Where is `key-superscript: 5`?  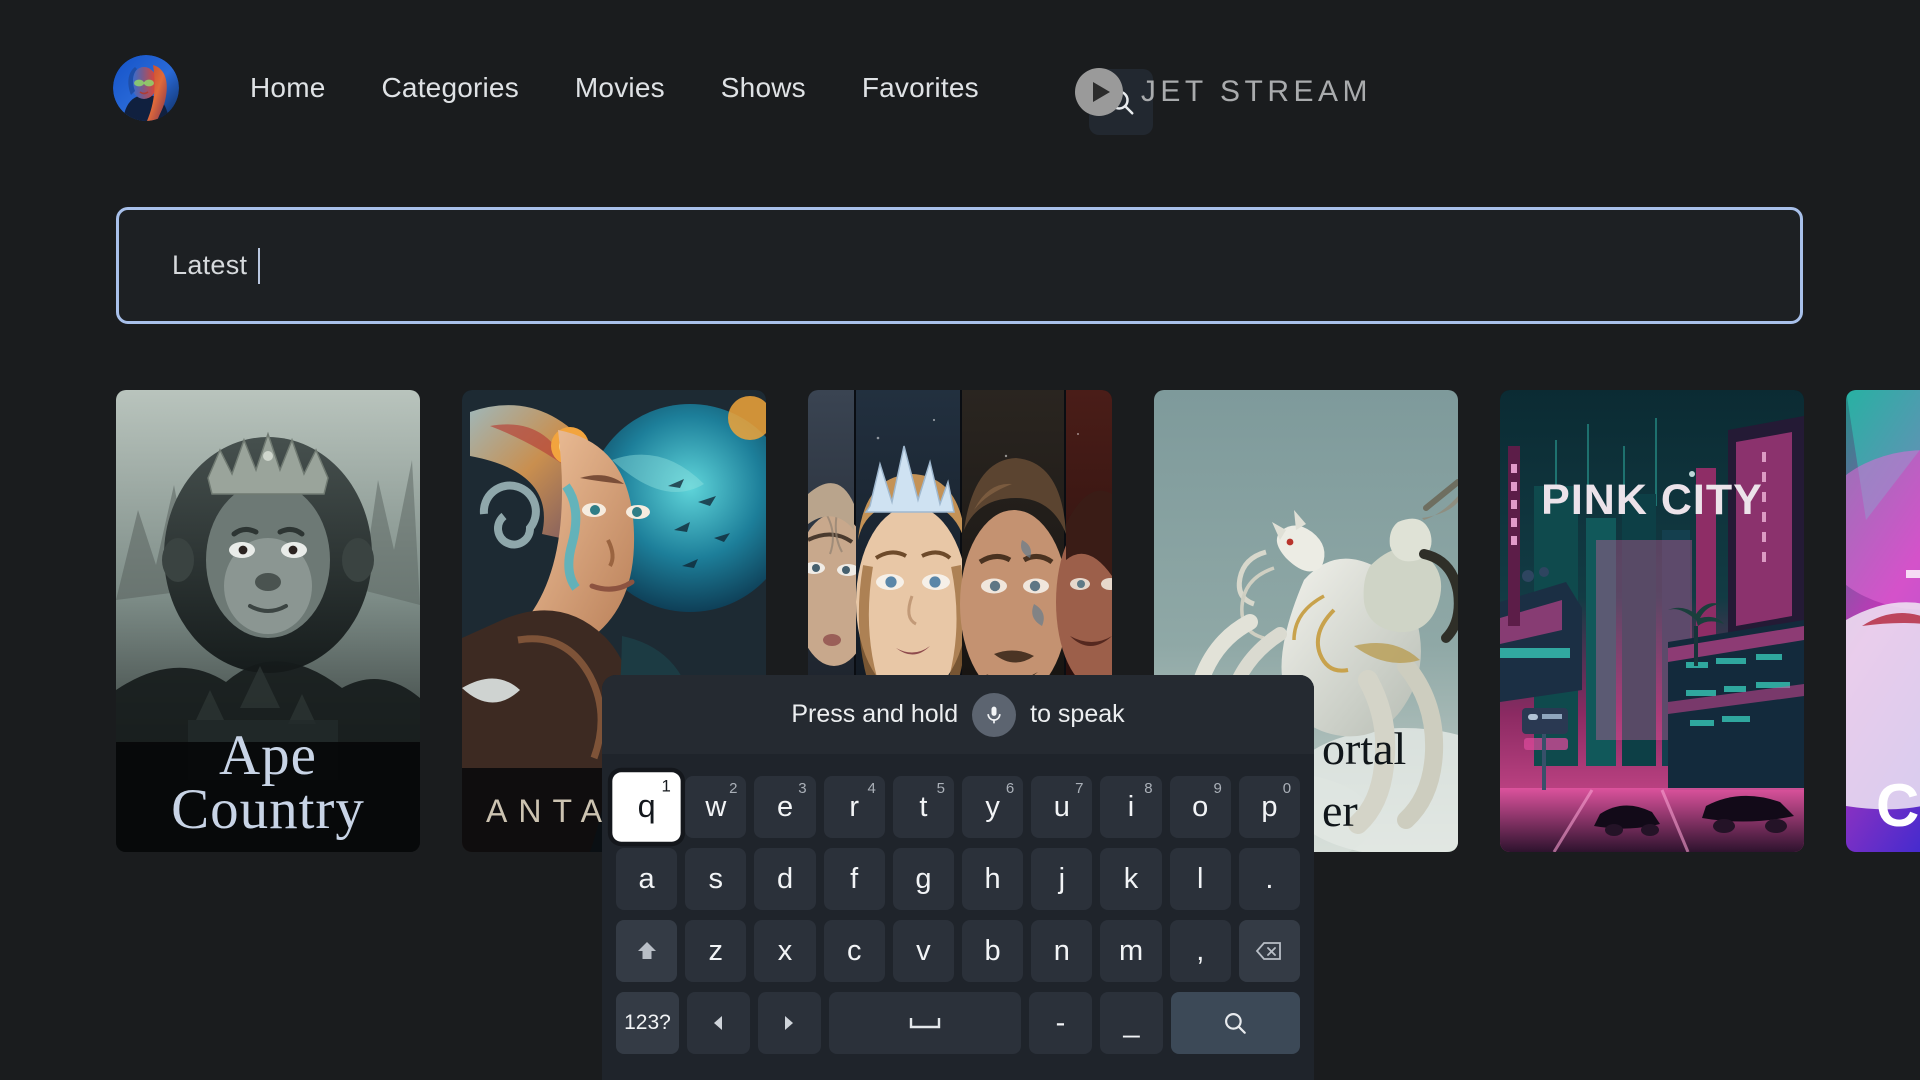 key-superscript: 5 is located at coordinates (941, 788).